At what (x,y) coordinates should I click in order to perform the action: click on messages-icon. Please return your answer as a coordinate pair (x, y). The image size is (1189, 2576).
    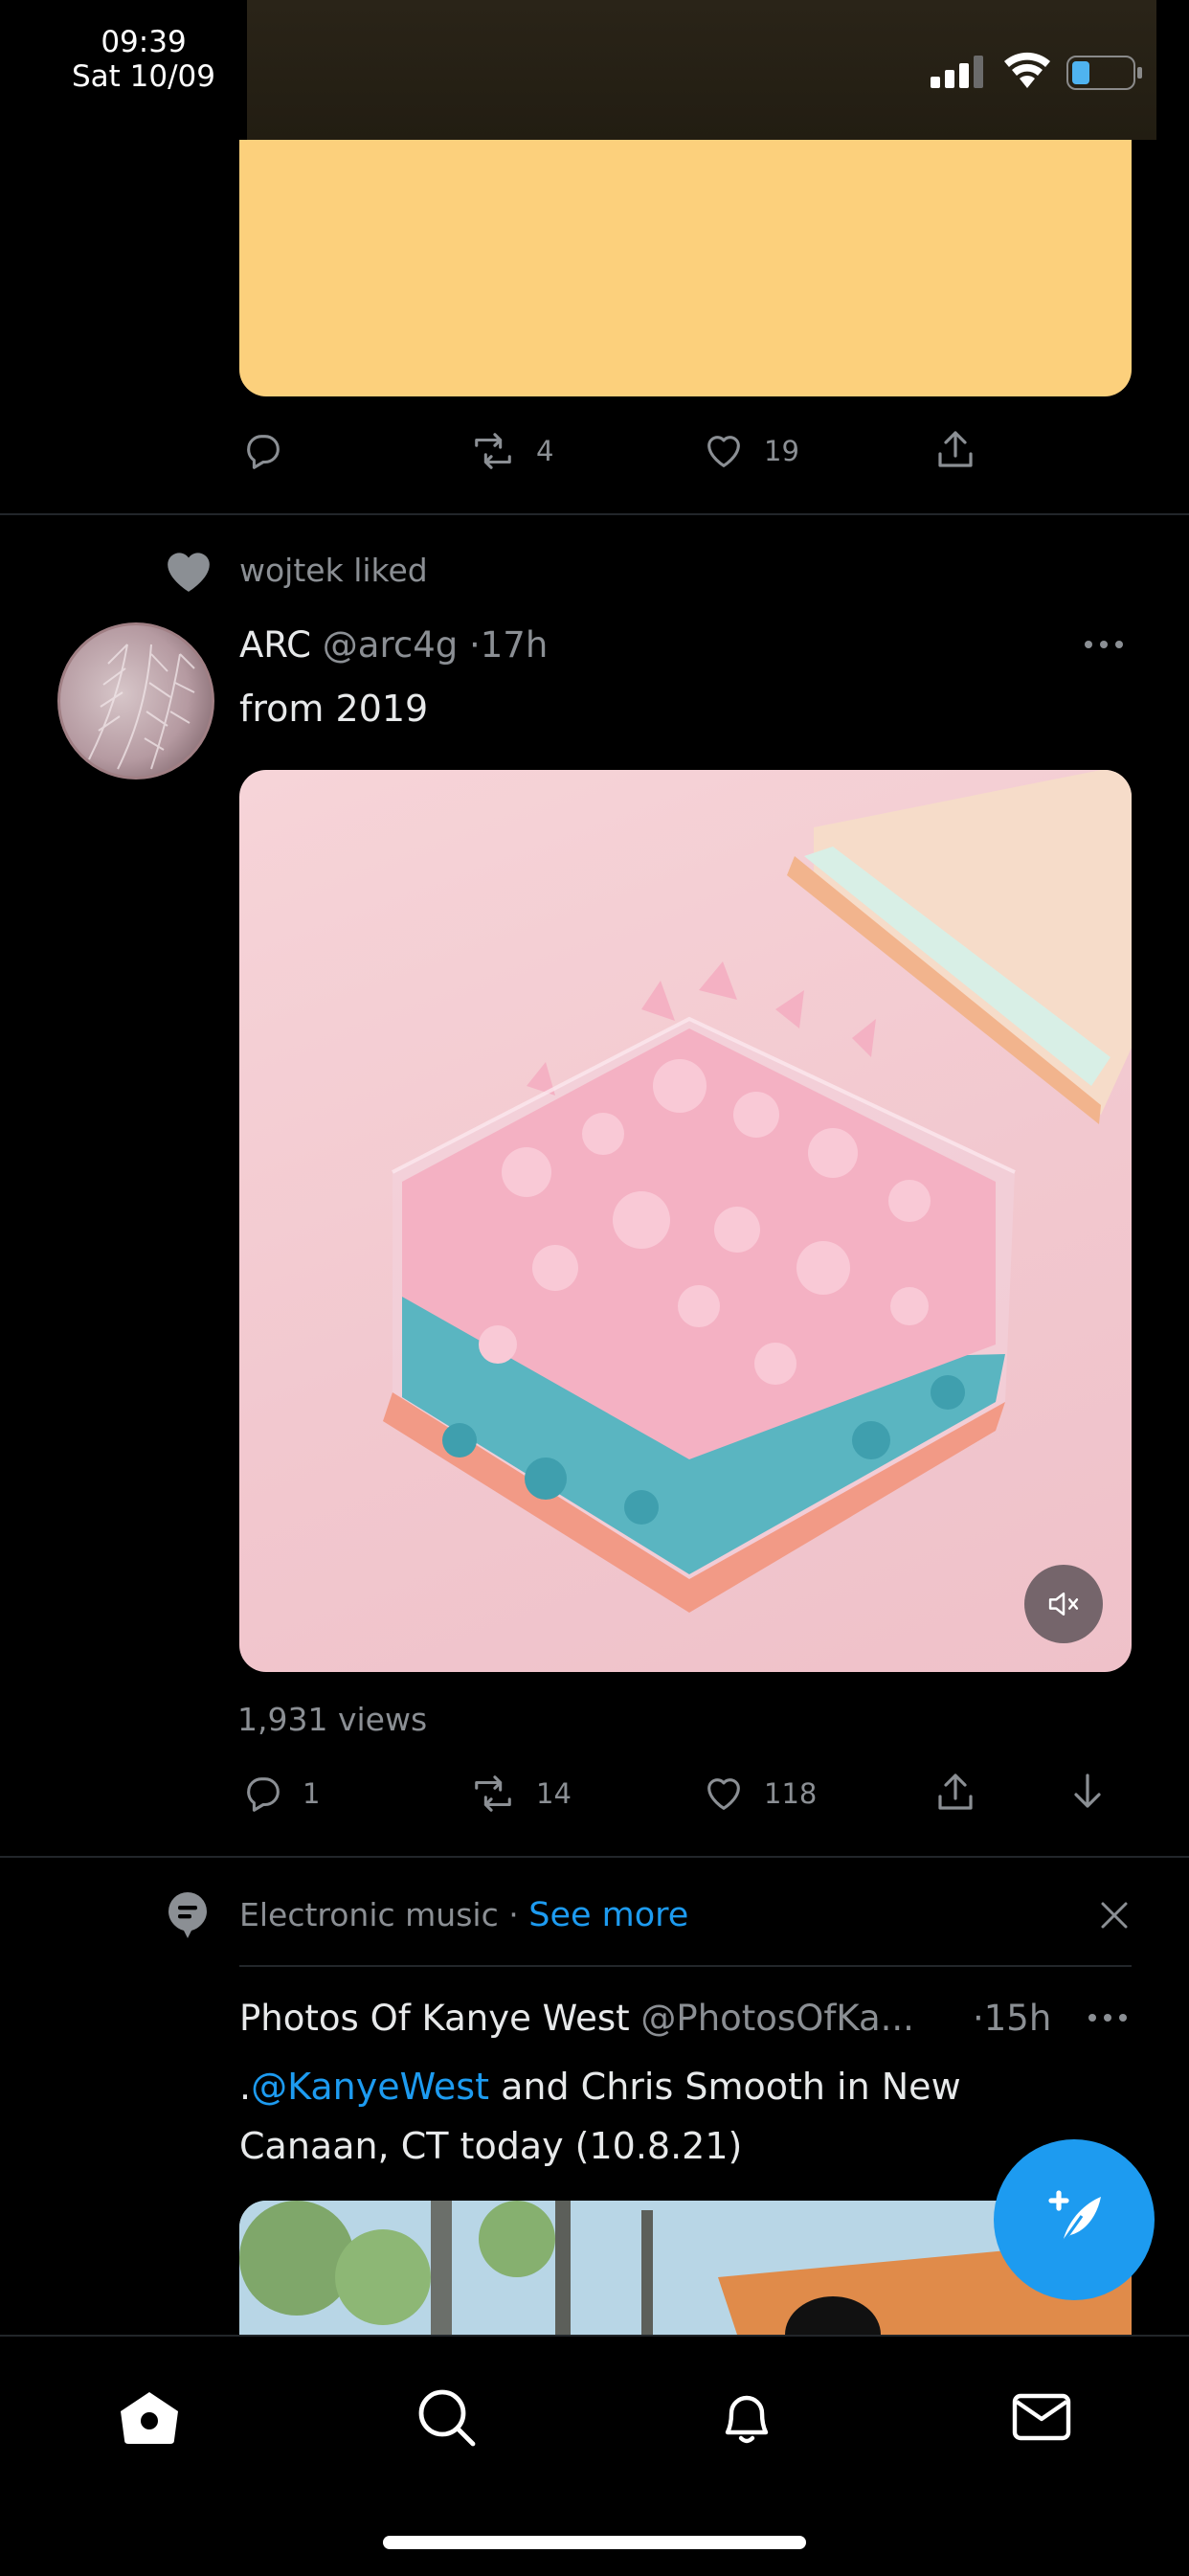
    Looking at the image, I should click on (1041, 2417).